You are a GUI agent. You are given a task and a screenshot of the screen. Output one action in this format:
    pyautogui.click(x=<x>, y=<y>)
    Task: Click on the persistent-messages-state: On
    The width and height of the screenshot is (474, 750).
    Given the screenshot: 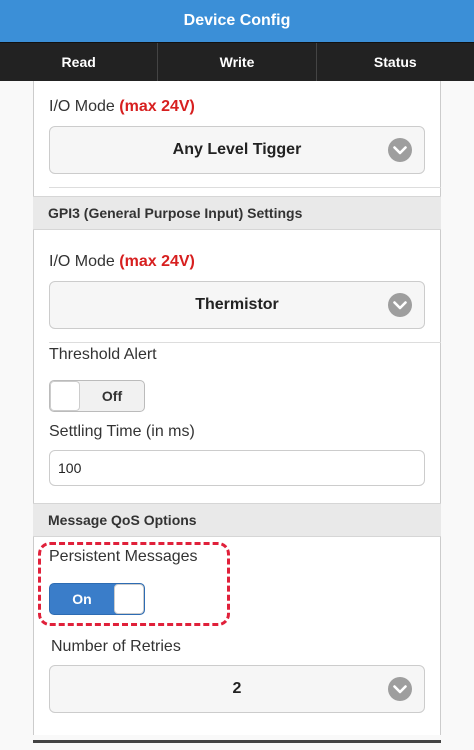 What is the action you would take?
    pyautogui.click(x=82, y=599)
    